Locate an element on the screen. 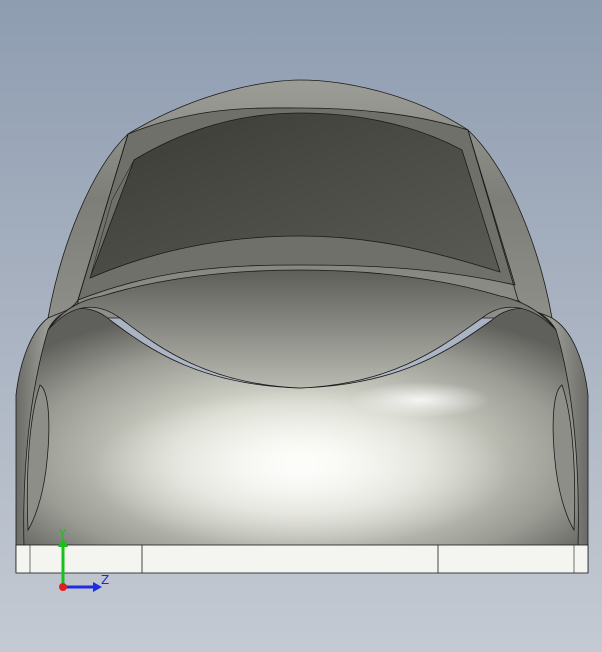 Image resolution: width=602 pixels, height=652 pixels. z-axis-label: Z is located at coordinates (105, 580).